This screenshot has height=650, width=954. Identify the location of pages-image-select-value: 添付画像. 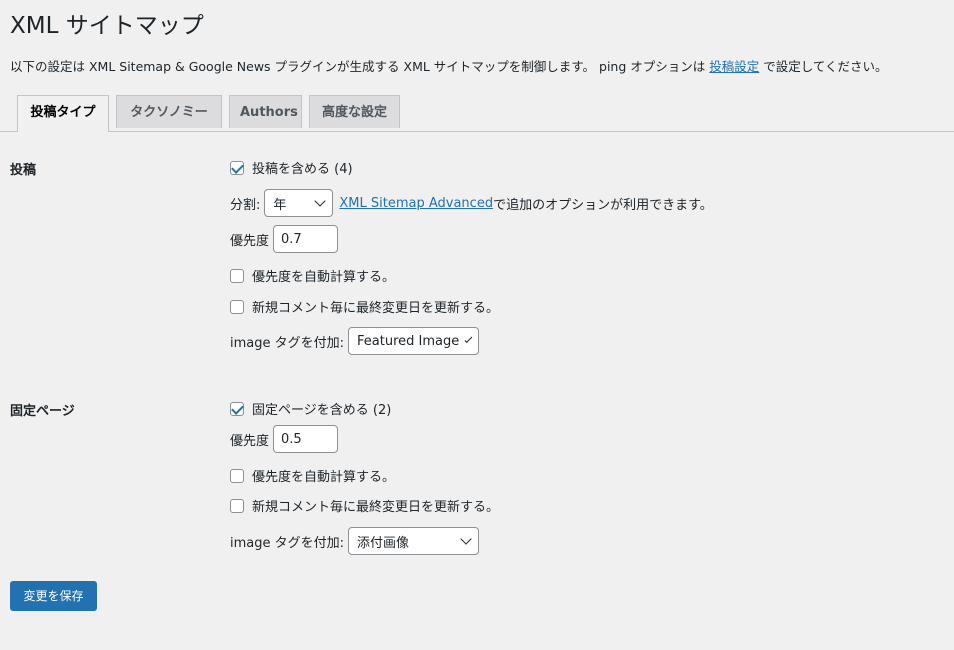
(383, 543).